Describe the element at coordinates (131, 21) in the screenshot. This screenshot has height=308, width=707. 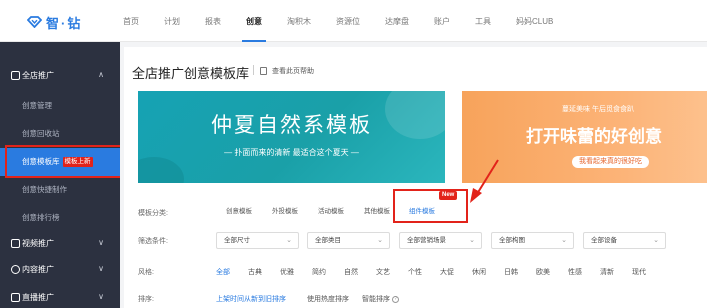
I see `nav-item-home: 首页` at that location.